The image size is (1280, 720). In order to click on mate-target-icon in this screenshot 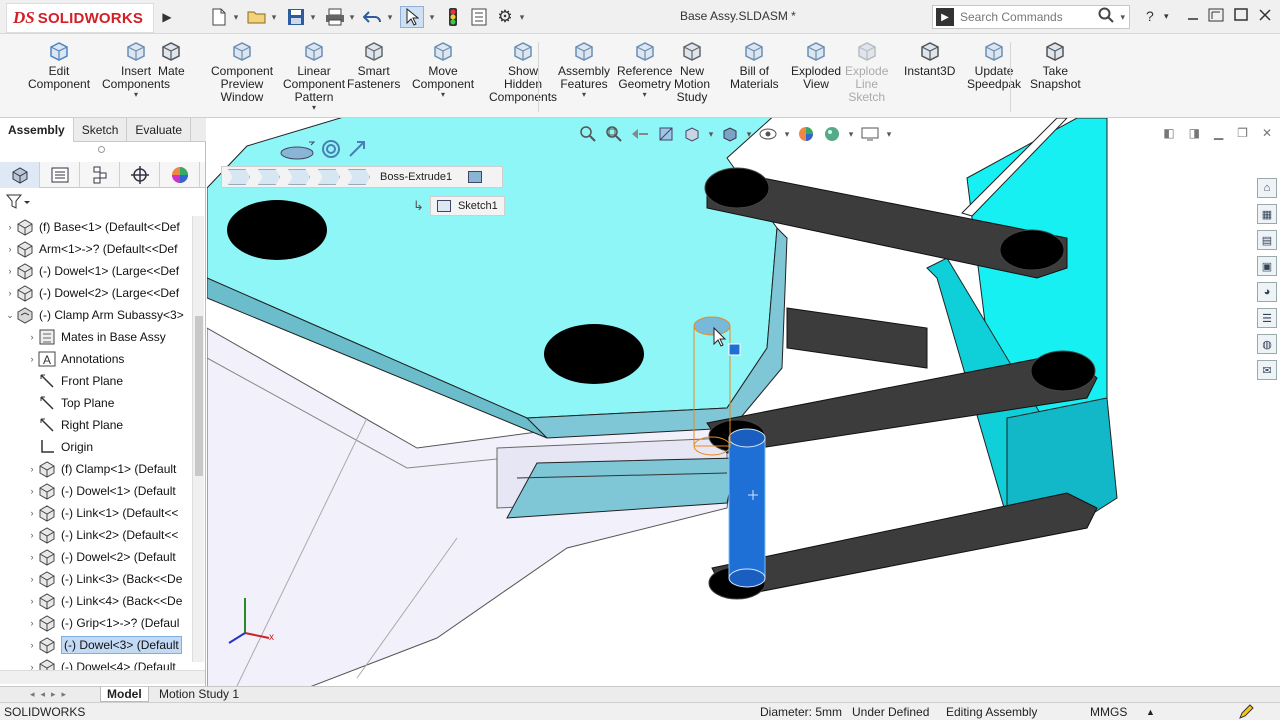, I will do `click(331, 149)`.